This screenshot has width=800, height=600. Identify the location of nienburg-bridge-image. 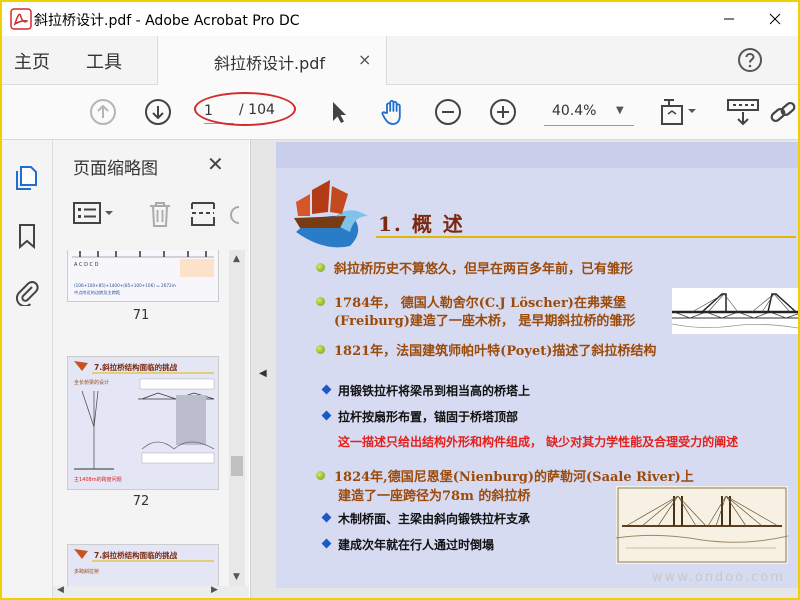
(702, 525).